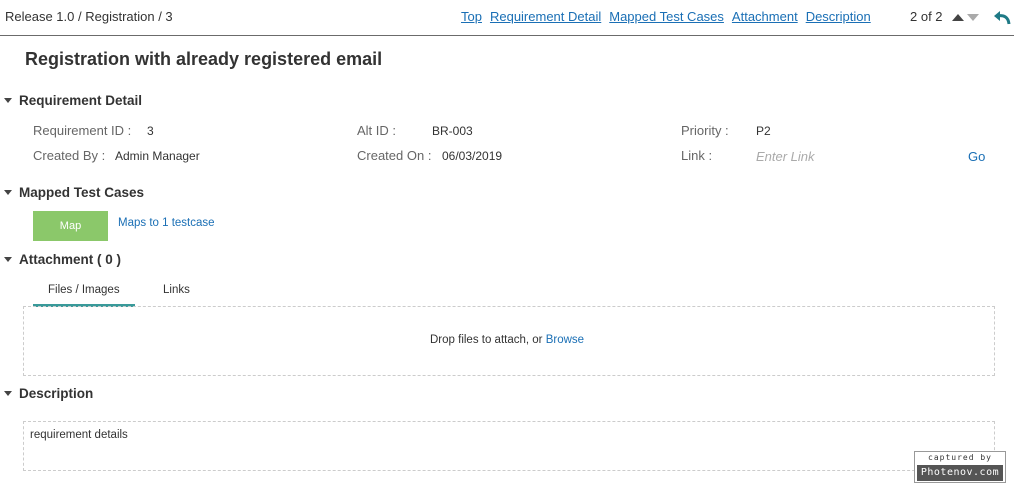 This screenshot has height=491, width=1014. What do you see at coordinates (471, 16) in the screenshot?
I see `nav-link-top: Top` at bounding box center [471, 16].